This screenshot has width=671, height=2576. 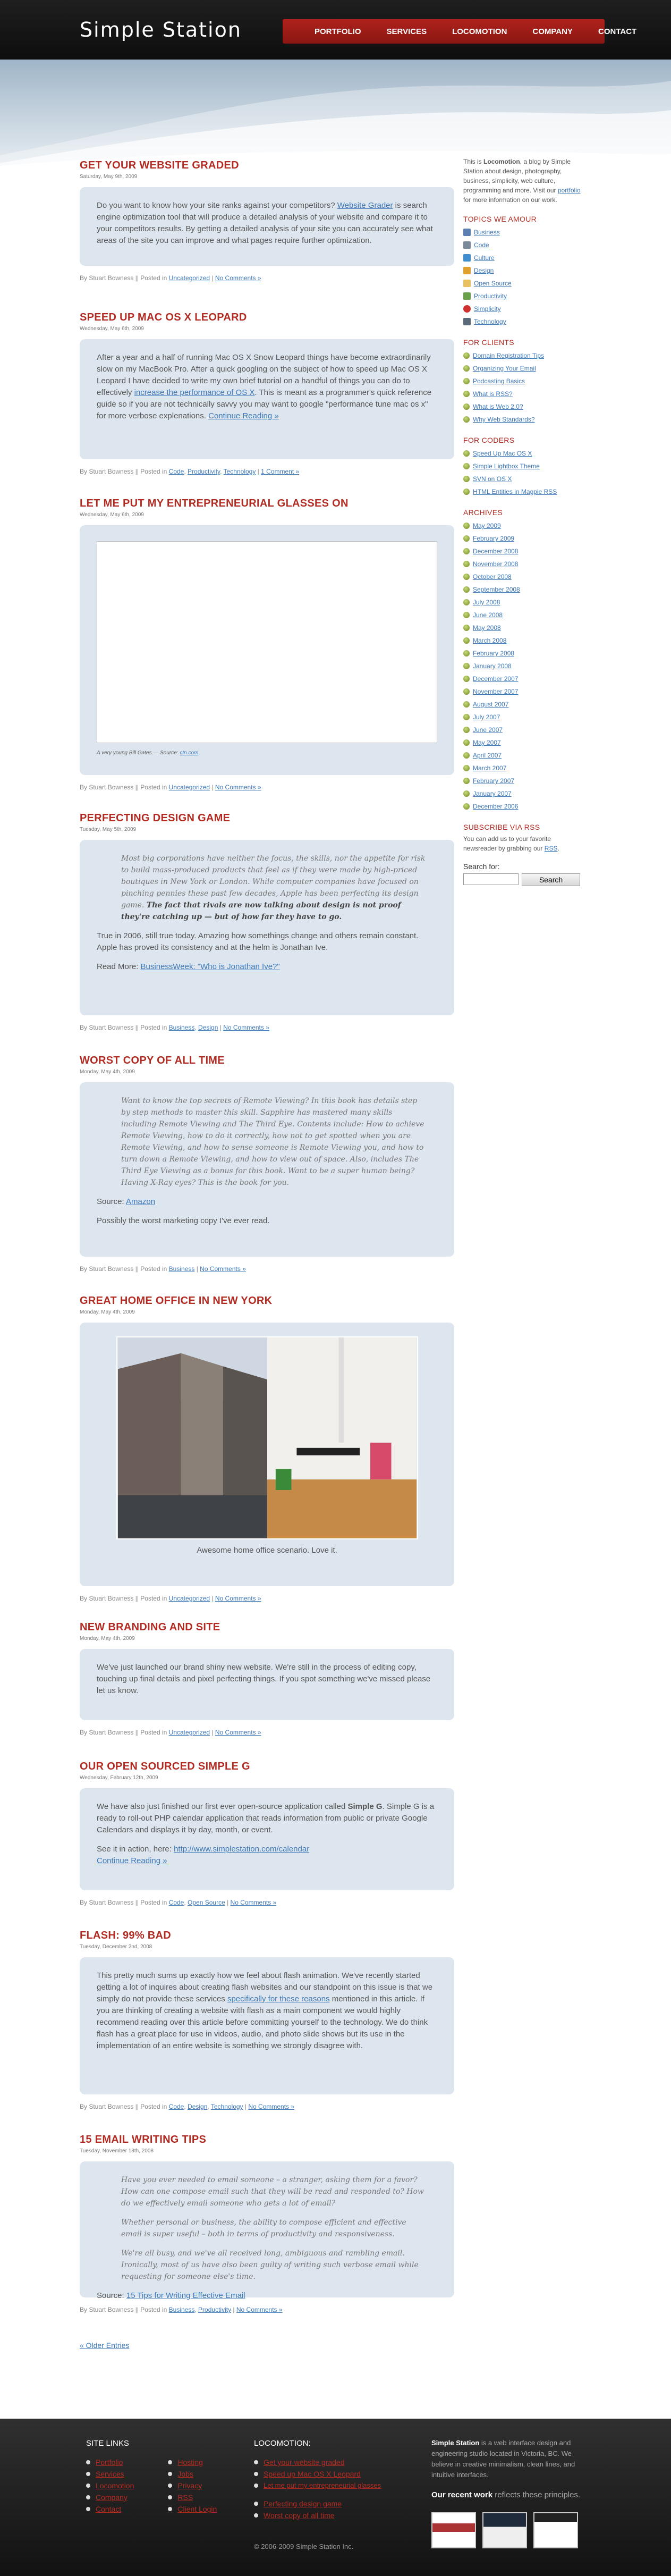 I want to click on footer-link: RSS, so click(x=185, y=2497).